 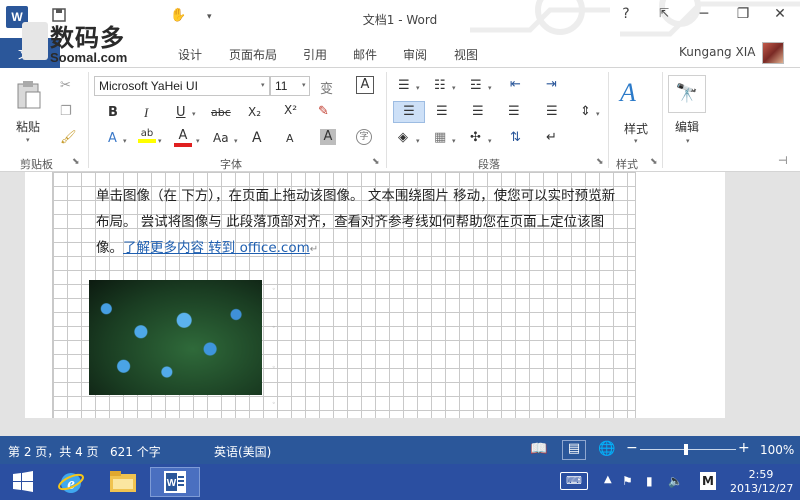 I want to click on minimize-button: ─, so click(x=704, y=14).